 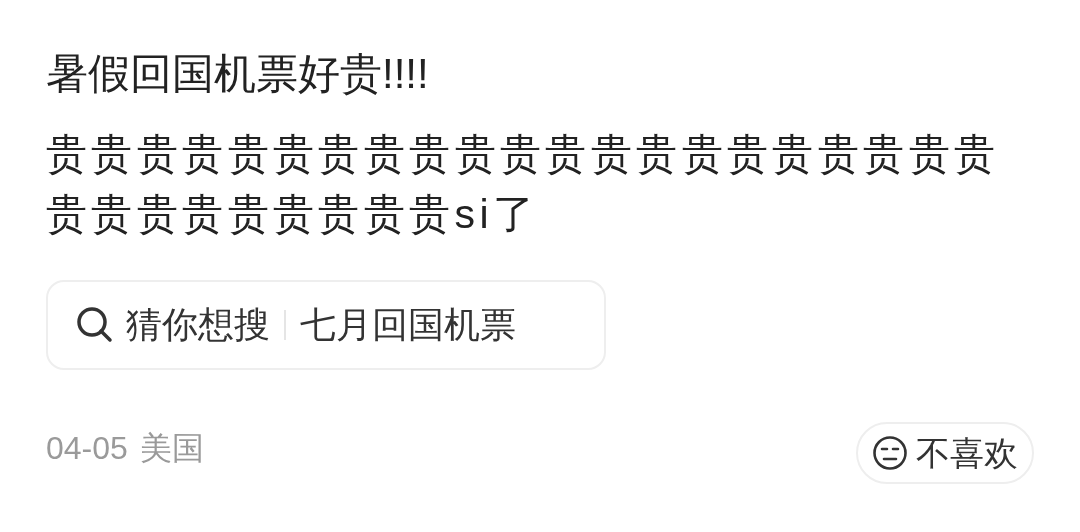 I want to click on dislike-button: 不喜欢, so click(x=945, y=453).